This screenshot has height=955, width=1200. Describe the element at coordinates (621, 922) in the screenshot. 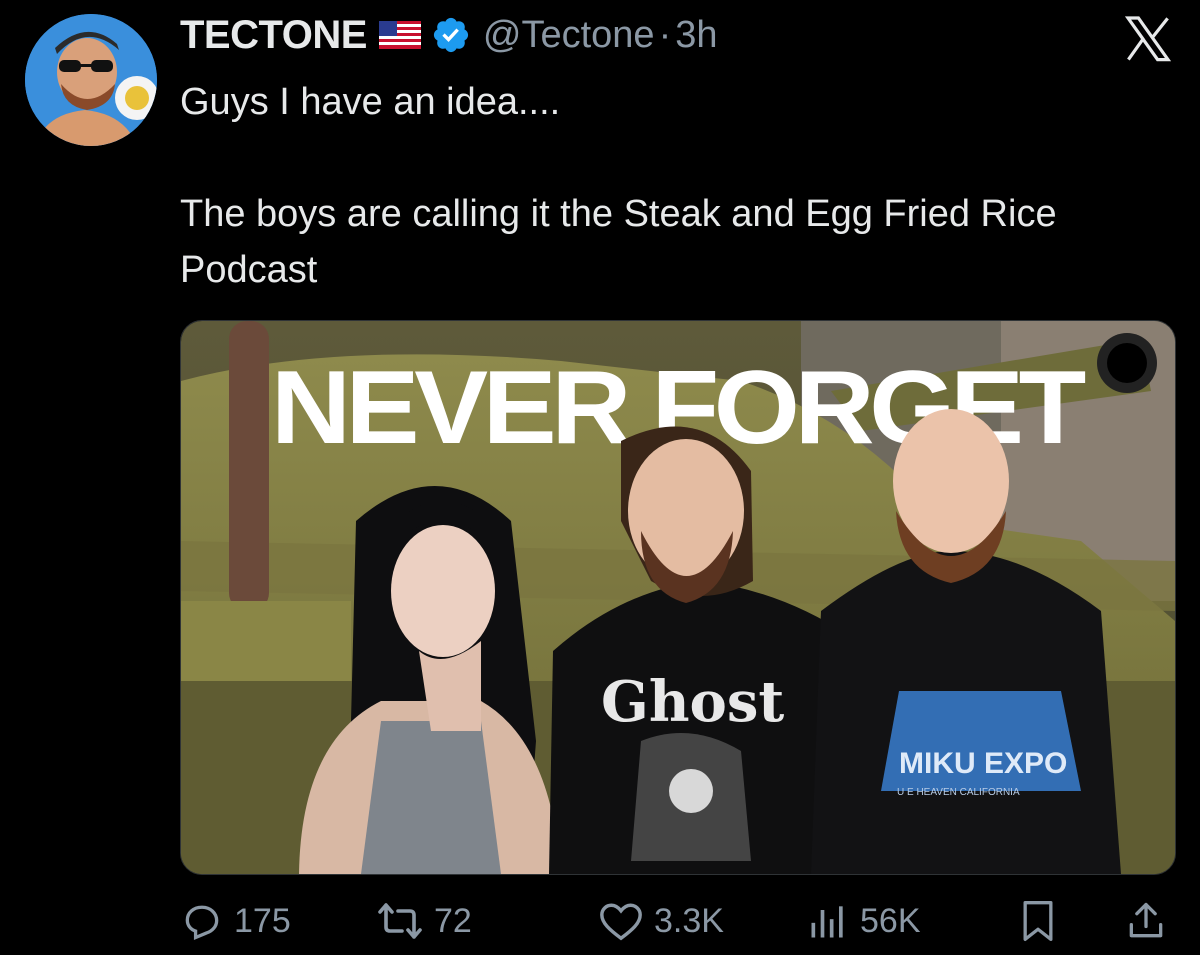

I see `like-icon` at that location.